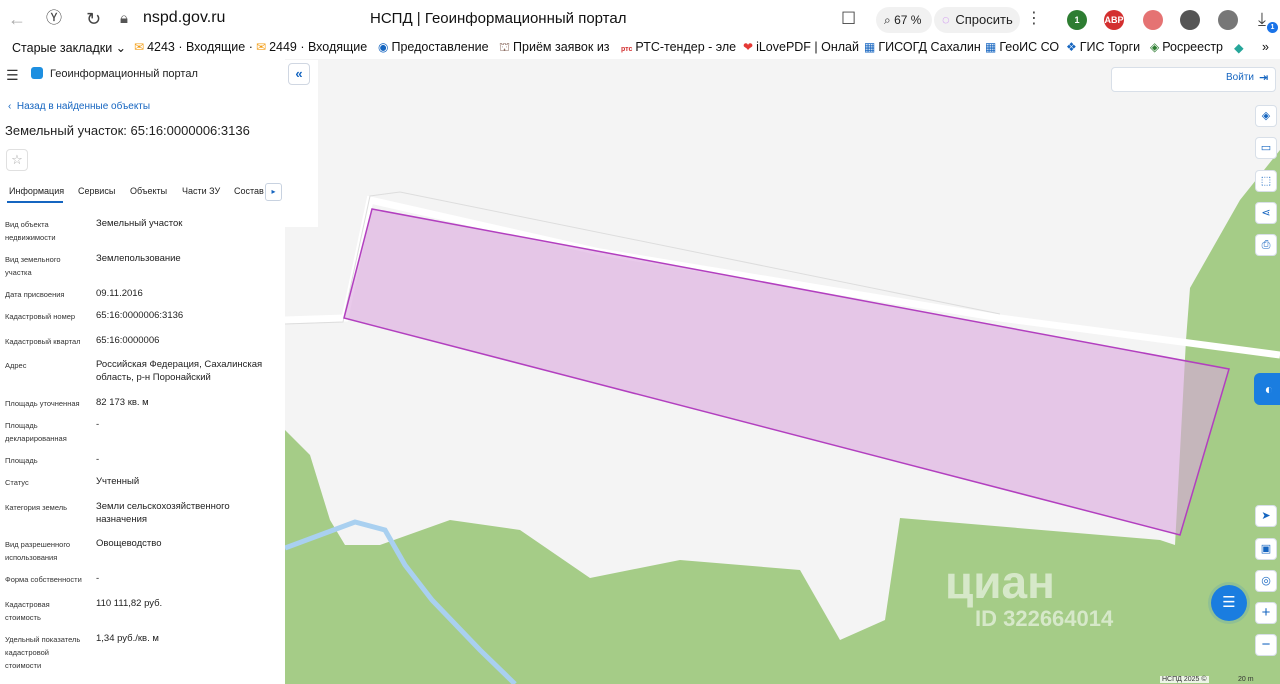  I want to click on bookmark-label: Предоставление, so click(440, 47).